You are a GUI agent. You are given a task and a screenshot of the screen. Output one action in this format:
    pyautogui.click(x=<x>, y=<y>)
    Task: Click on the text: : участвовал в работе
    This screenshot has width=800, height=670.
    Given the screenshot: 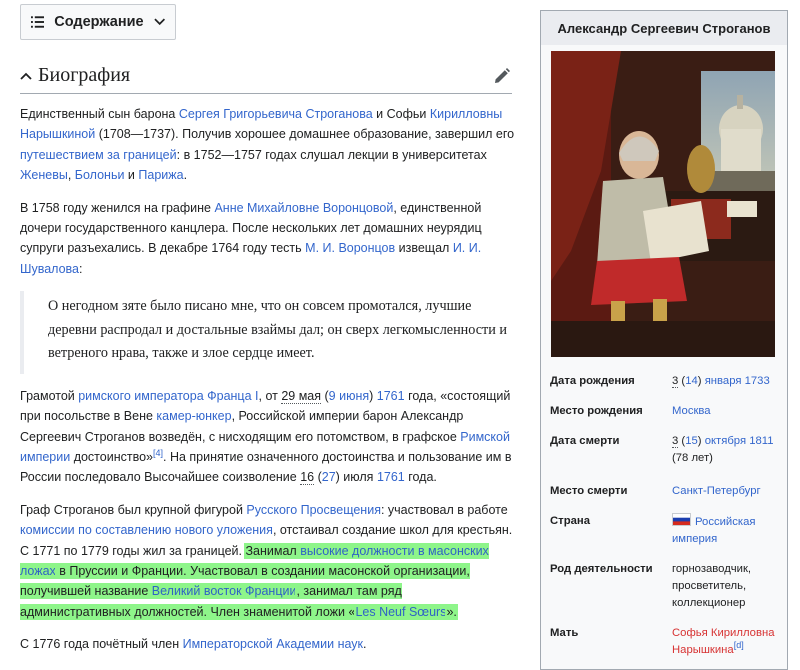 What is the action you would take?
    pyautogui.click(x=444, y=509)
    